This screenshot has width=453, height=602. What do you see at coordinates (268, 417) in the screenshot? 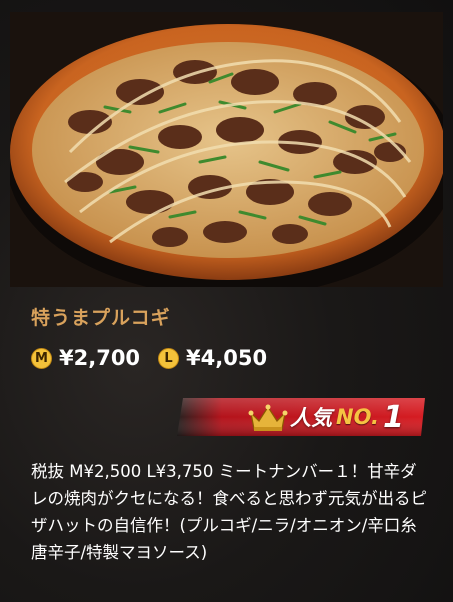
I see `crown-icon` at bounding box center [268, 417].